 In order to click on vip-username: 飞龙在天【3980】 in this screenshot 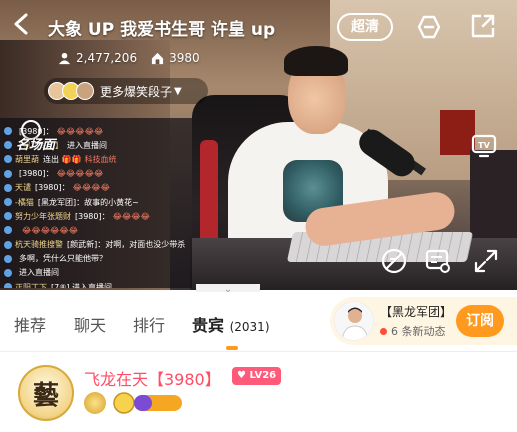, I will do `click(152, 379)`.